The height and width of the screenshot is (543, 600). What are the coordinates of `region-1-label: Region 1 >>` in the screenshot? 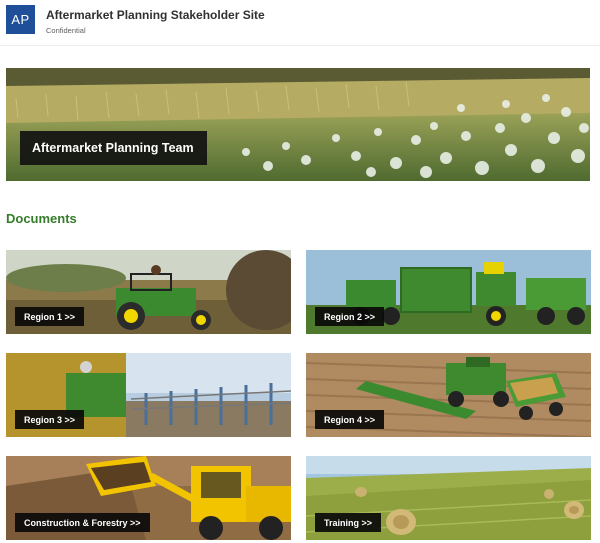 It's located at (50, 316).